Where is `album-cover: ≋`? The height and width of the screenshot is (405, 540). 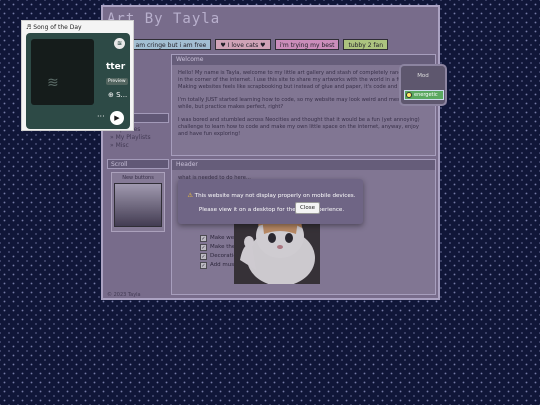
album-cover: ≋ is located at coordinates (62, 72).